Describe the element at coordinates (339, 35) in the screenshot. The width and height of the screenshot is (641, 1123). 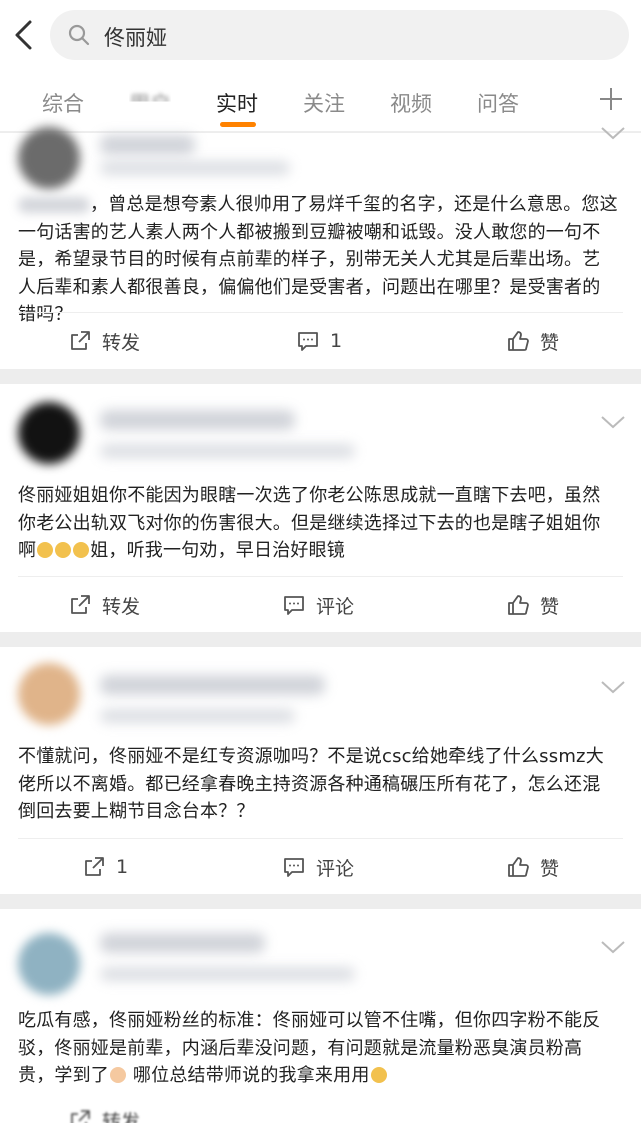
I see `search-input: 佟丽娅` at that location.